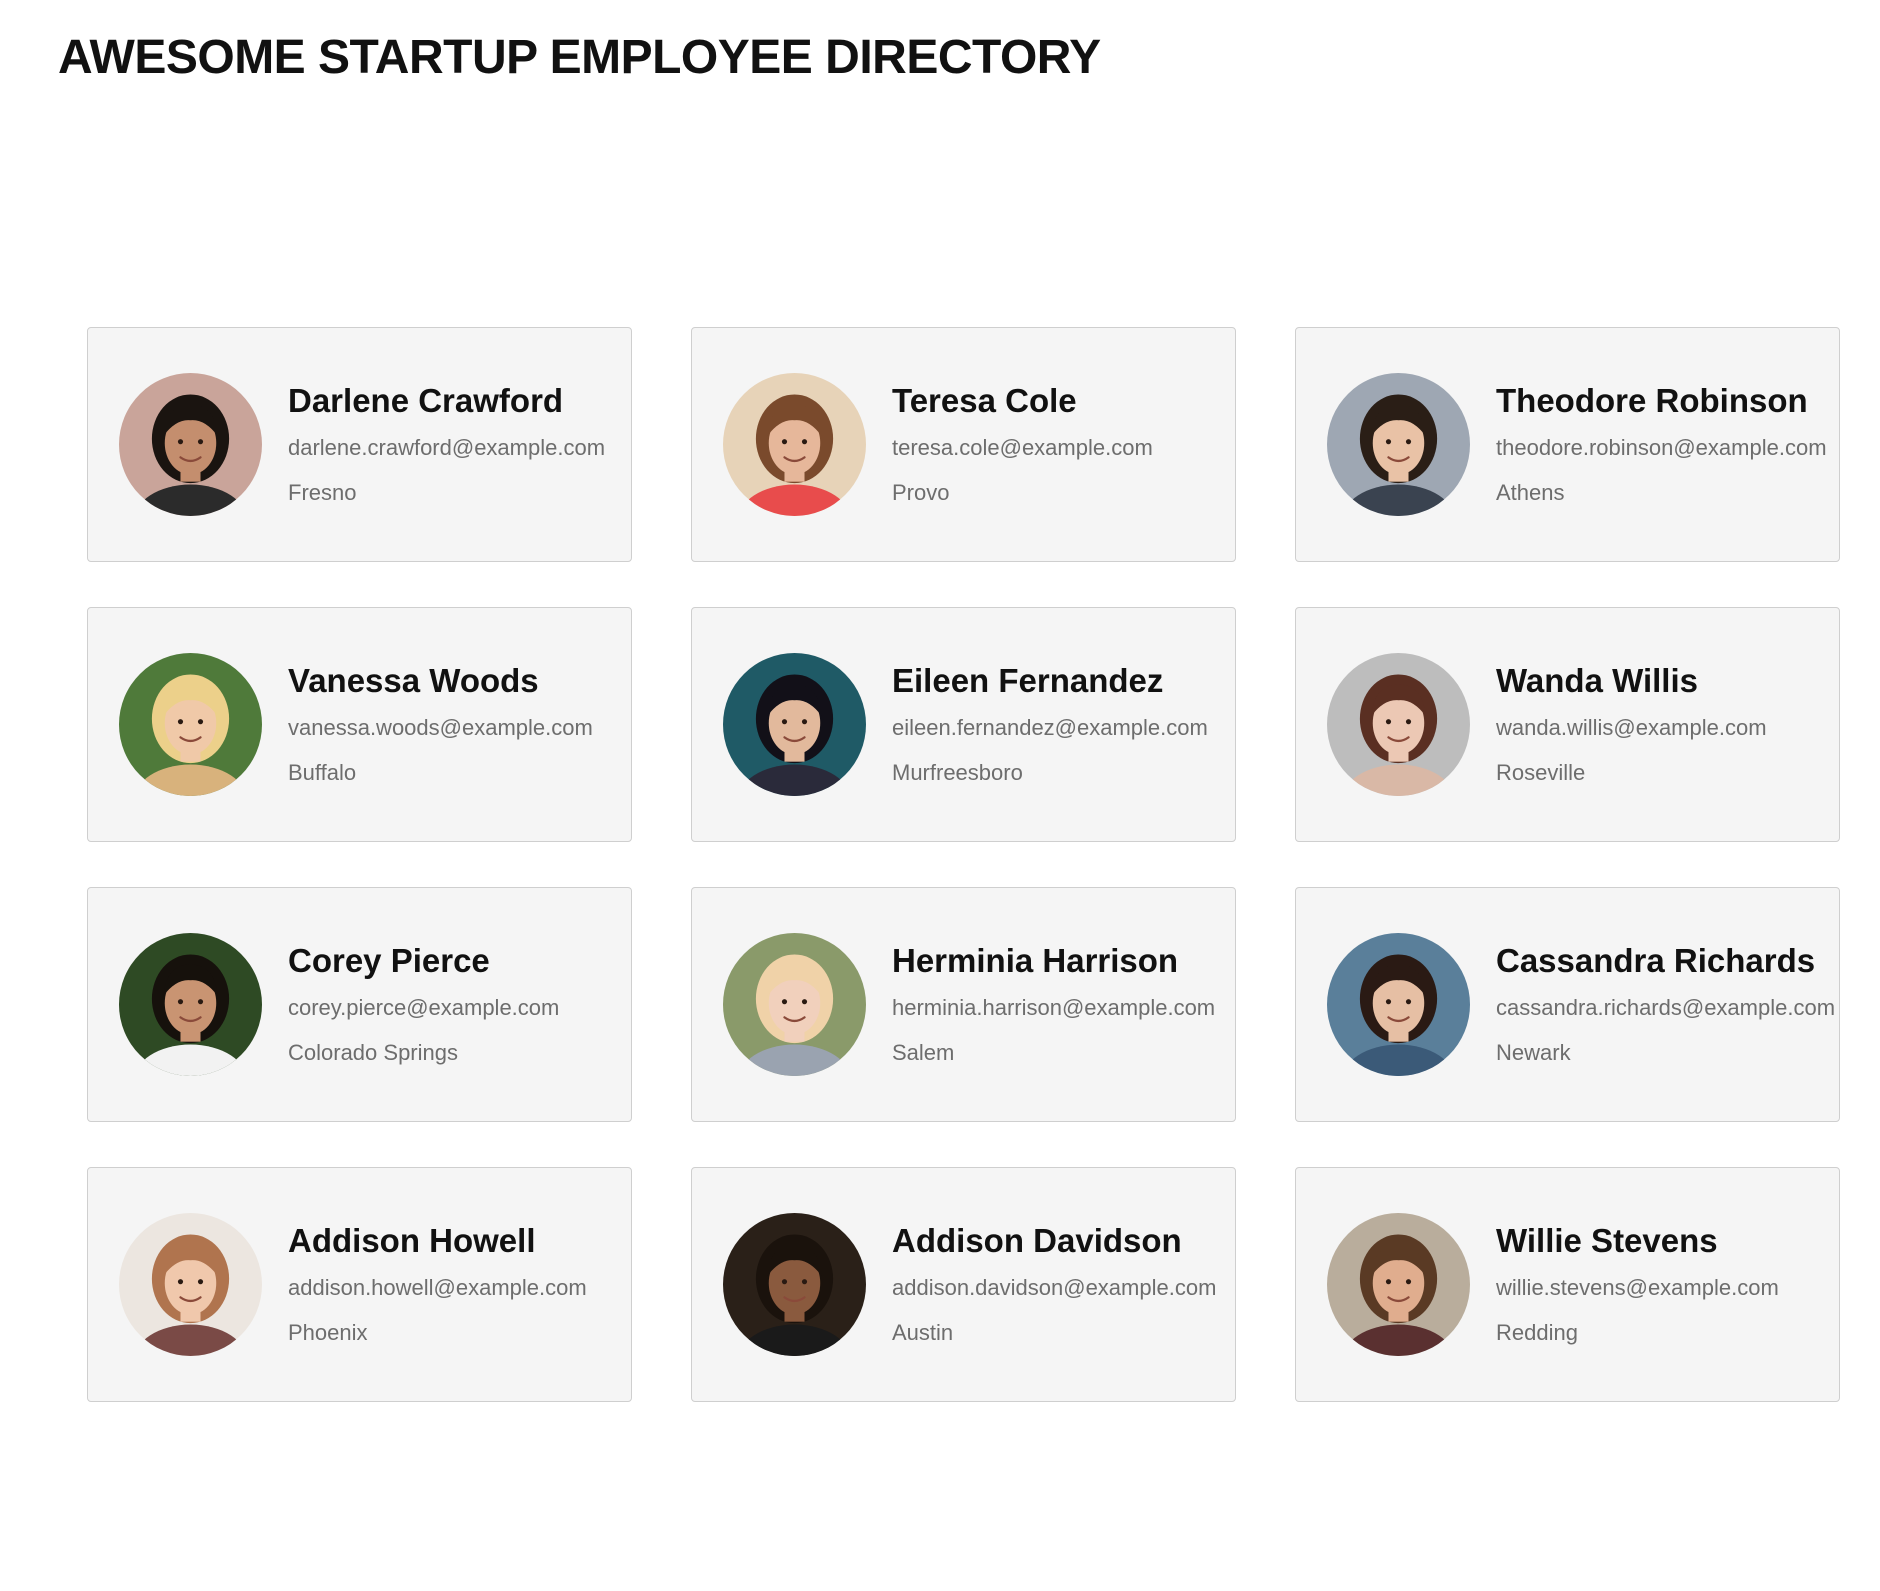 The image size is (1880, 1591). What do you see at coordinates (957, 772) in the screenshot?
I see `employee-city: Murfreesboro` at bounding box center [957, 772].